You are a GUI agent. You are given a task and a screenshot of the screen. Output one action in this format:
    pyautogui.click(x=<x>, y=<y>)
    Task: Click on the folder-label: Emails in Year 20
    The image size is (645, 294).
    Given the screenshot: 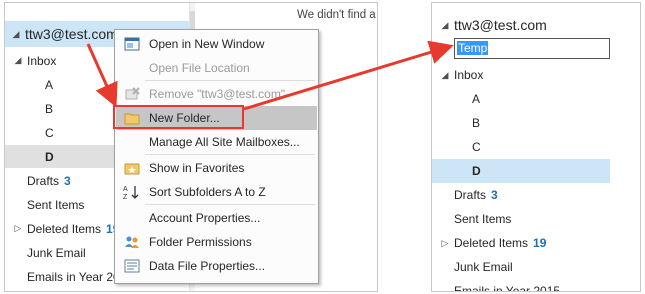 What is the action you would take?
    pyautogui.click(x=73, y=276)
    